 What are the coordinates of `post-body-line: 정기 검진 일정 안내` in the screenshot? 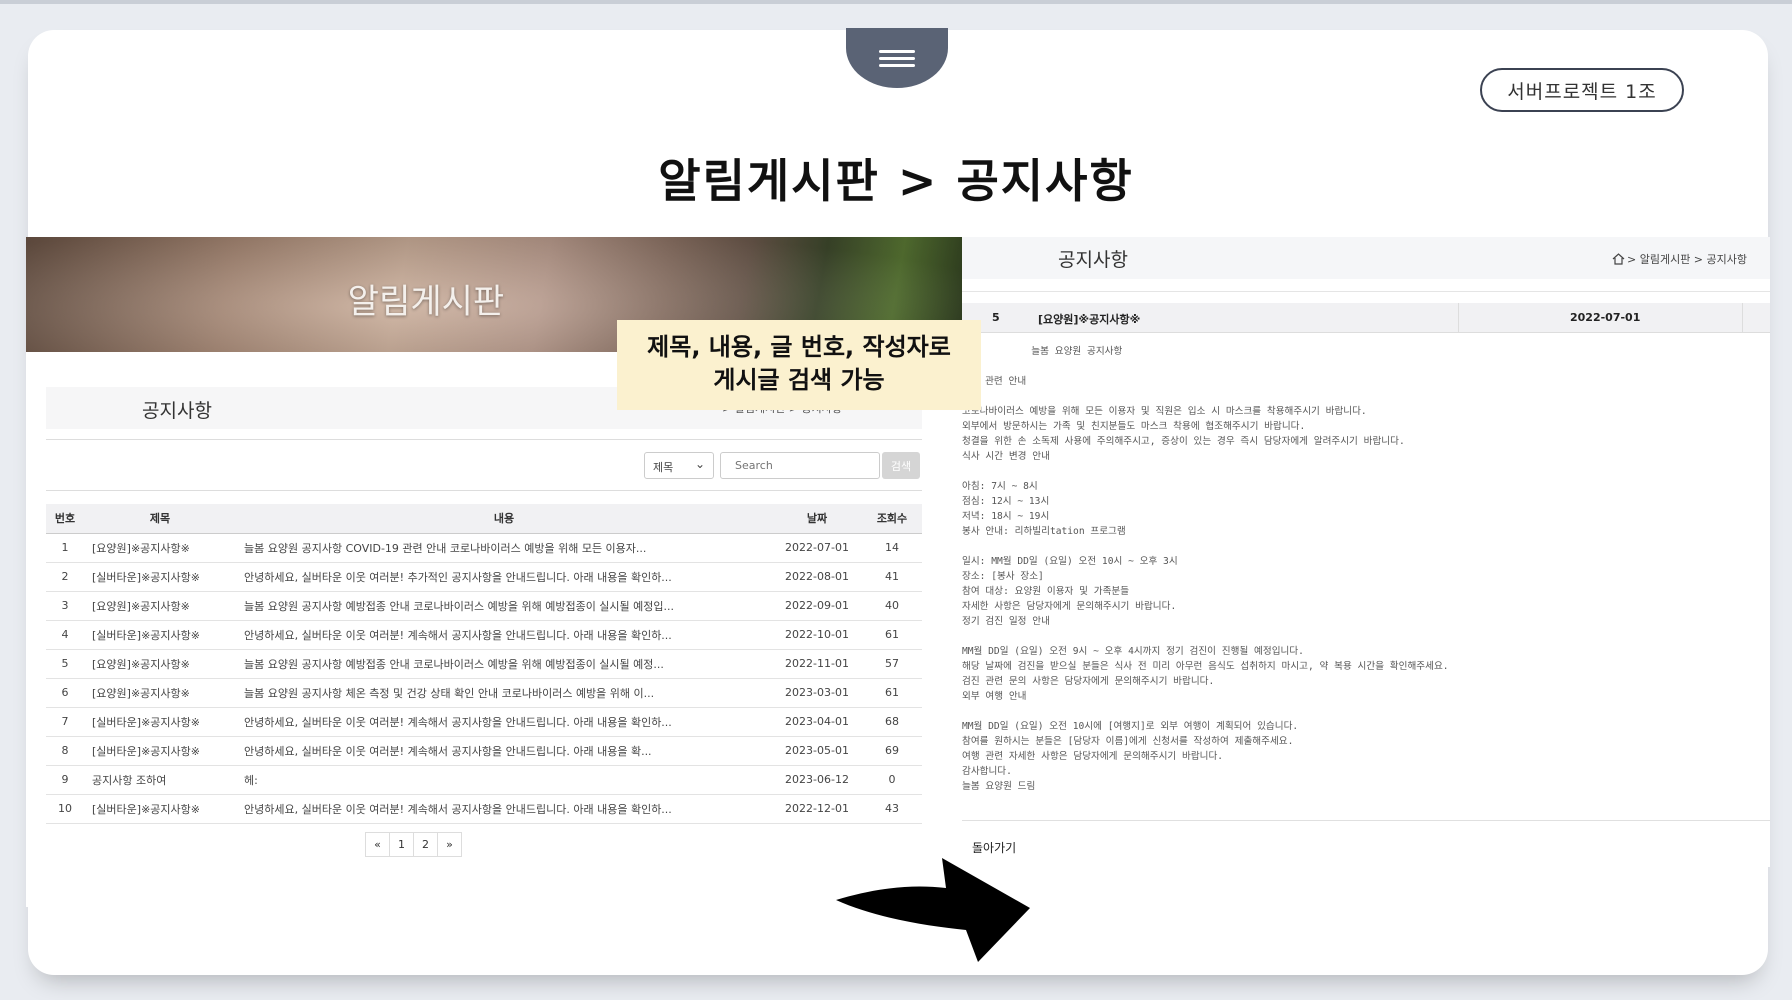 It's located at (1006, 621).